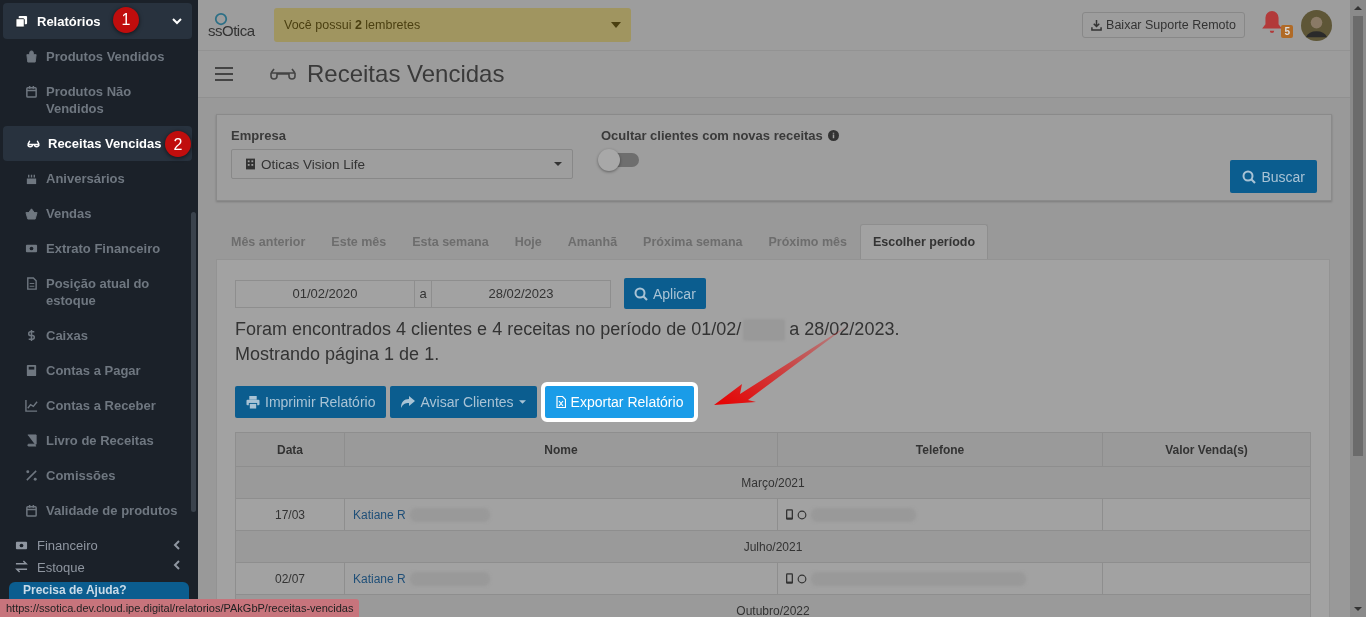 This screenshot has height=617, width=1366. I want to click on company-select: Oticas Vision Life, so click(402, 164).